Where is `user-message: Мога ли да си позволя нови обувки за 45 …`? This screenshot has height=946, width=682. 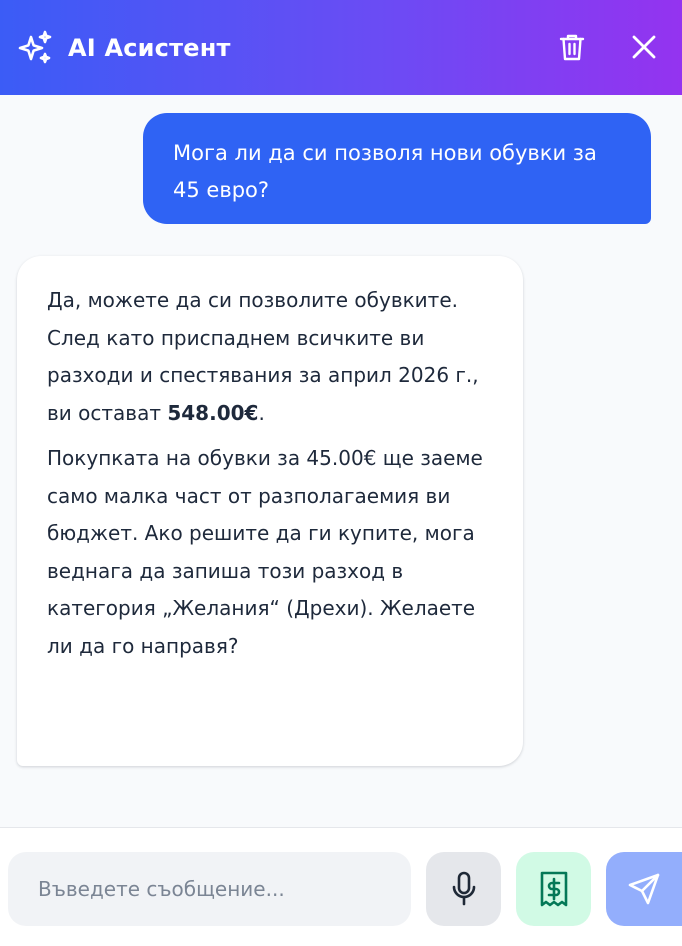 user-message: Мога ли да си позволя нови обувки за 45 … is located at coordinates (397, 168).